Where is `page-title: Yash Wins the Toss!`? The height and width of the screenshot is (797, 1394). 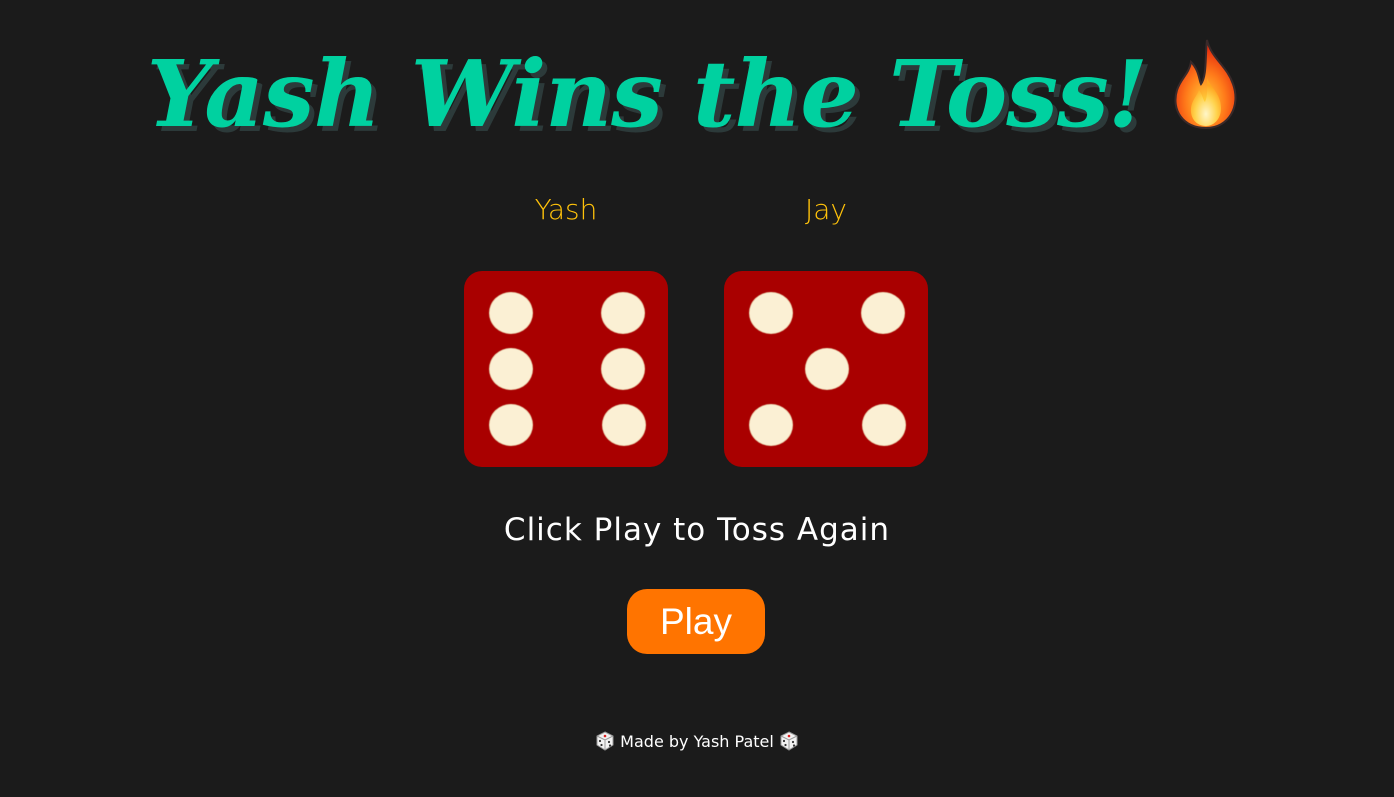 page-title: Yash Wins the Toss! is located at coordinates (697, 92).